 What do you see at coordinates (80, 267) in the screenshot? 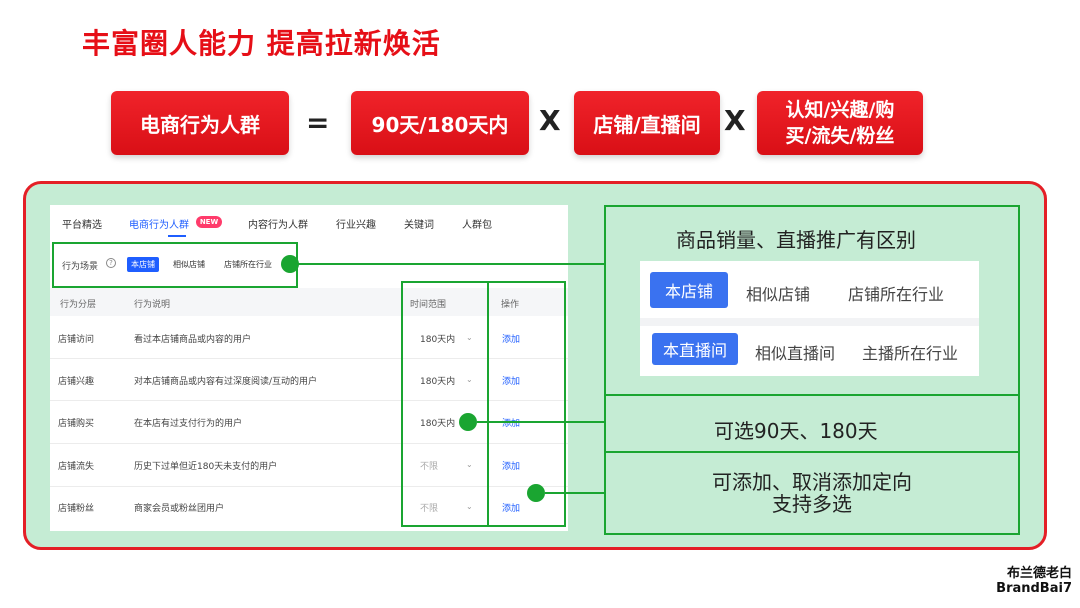
I see `scene-label: 行为场景` at bounding box center [80, 267].